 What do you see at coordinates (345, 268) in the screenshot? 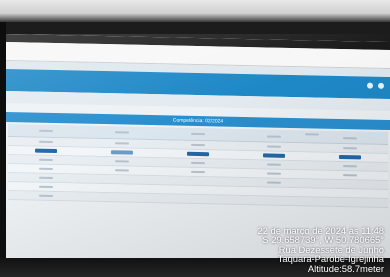
I see `timestamp-altitude: Altitude:58.7meter` at bounding box center [345, 268].